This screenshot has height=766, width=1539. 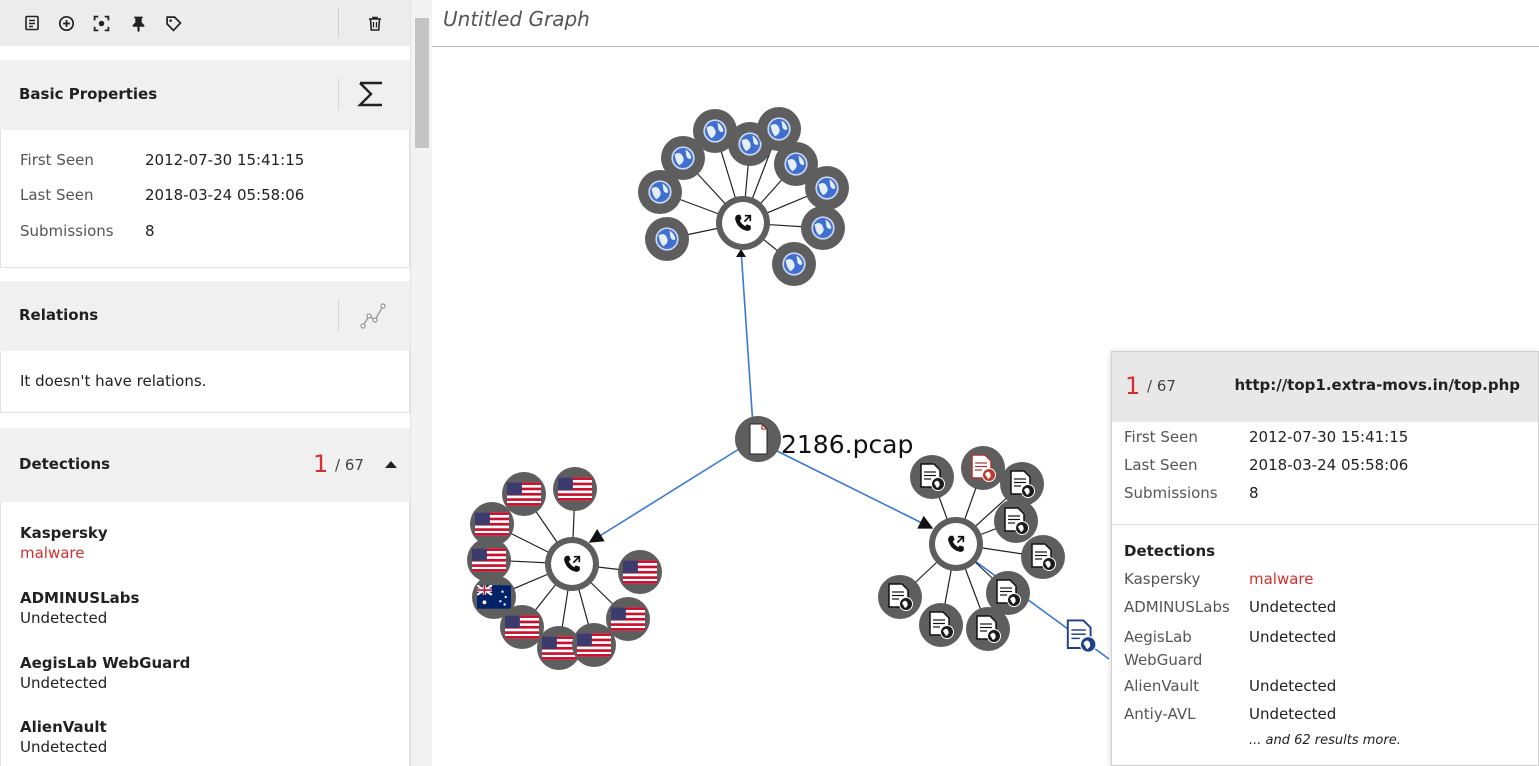 I want to click on detections-positives: 1, so click(x=321, y=464).